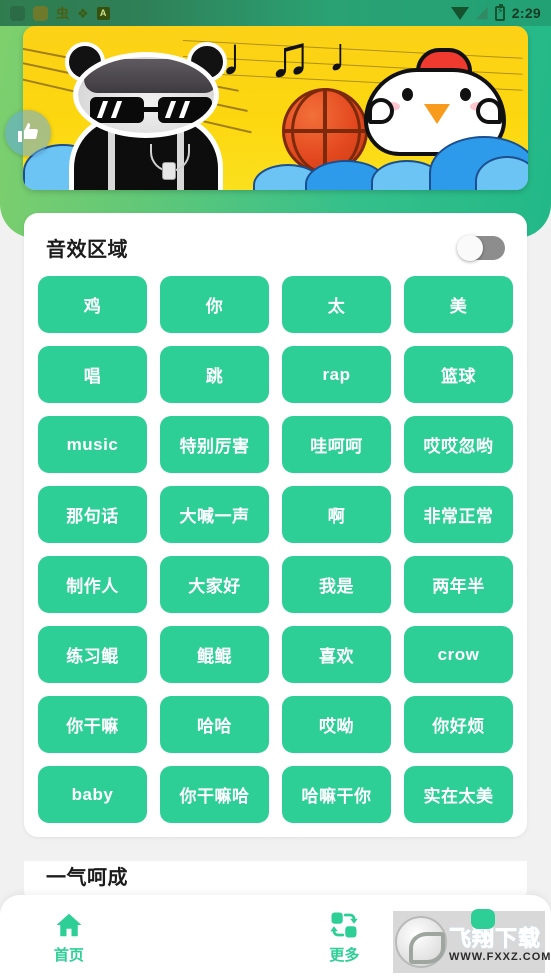 This screenshot has width=551, height=979. What do you see at coordinates (470, 247) in the screenshot?
I see `toggle-knob` at bounding box center [470, 247].